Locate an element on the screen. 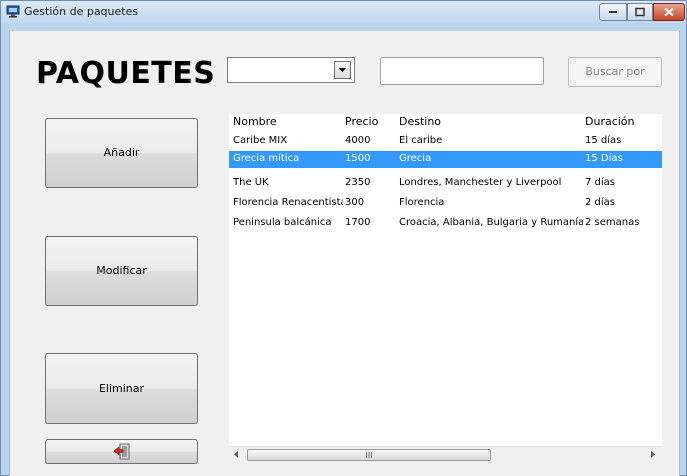 The width and height of the screenshot is (687, 476). cell-duracion: 15 días is located at coordinates (603, 140).